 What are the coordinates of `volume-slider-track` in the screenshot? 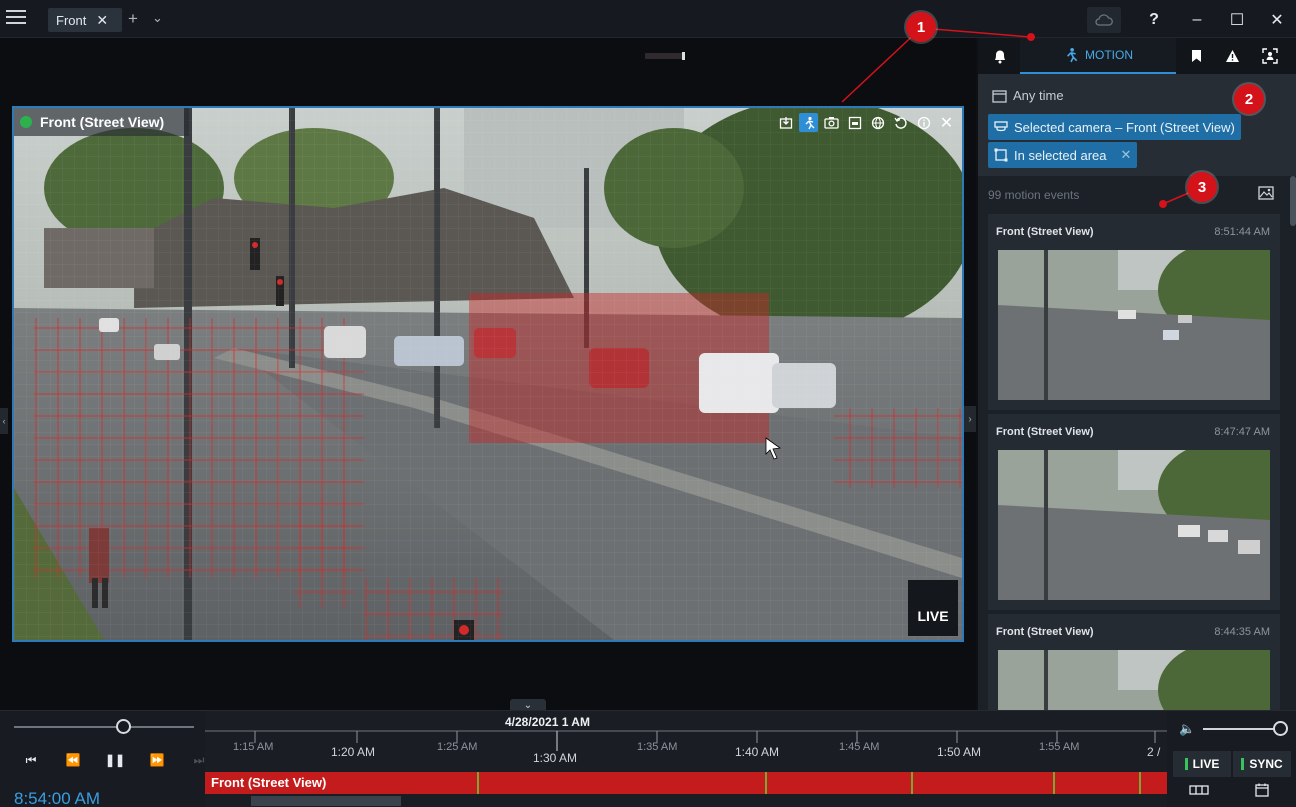 It's located at (1243, 729).